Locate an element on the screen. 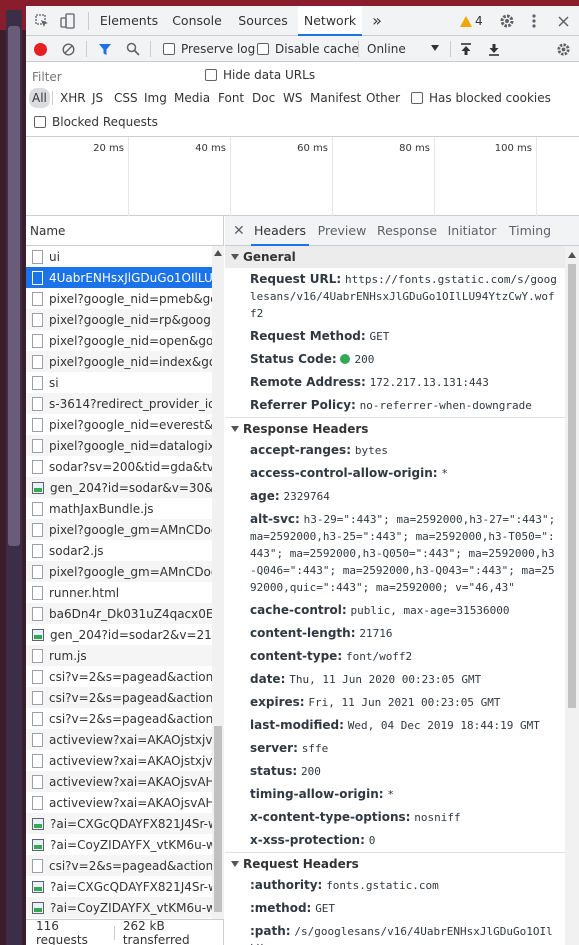 The image size is (579, 945). type-filter-media: Media is located at coordinates (192, 98).